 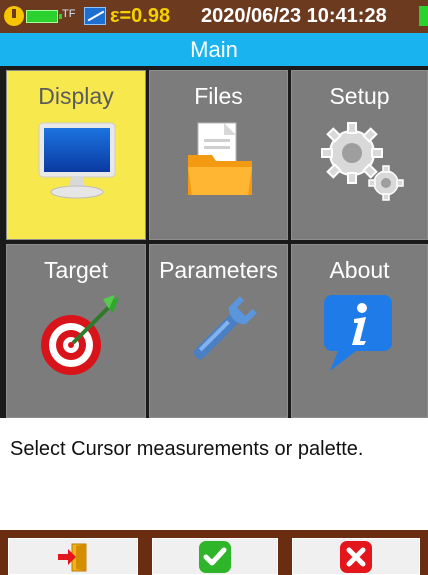 I want to click on menu-item-setup: Setup, so click(x=359, y=155).